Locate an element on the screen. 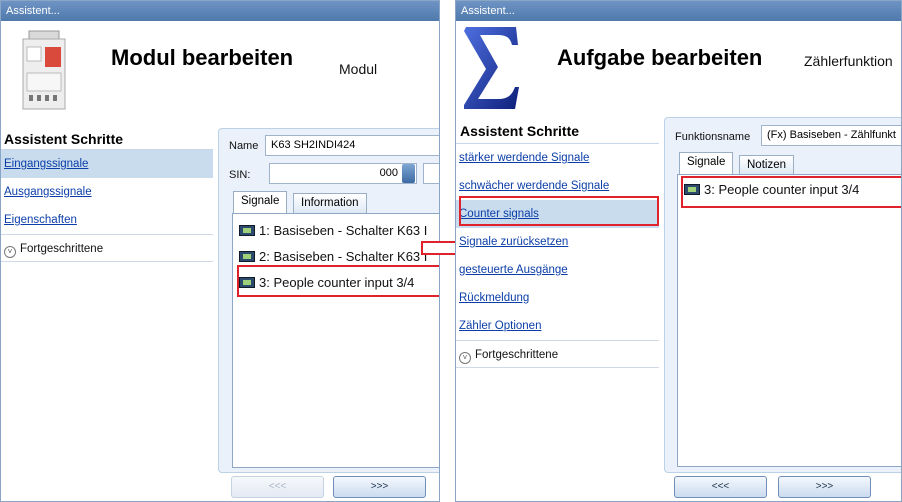  name-field: K63 SH2INDI424 is located at coordinates (352, 145).